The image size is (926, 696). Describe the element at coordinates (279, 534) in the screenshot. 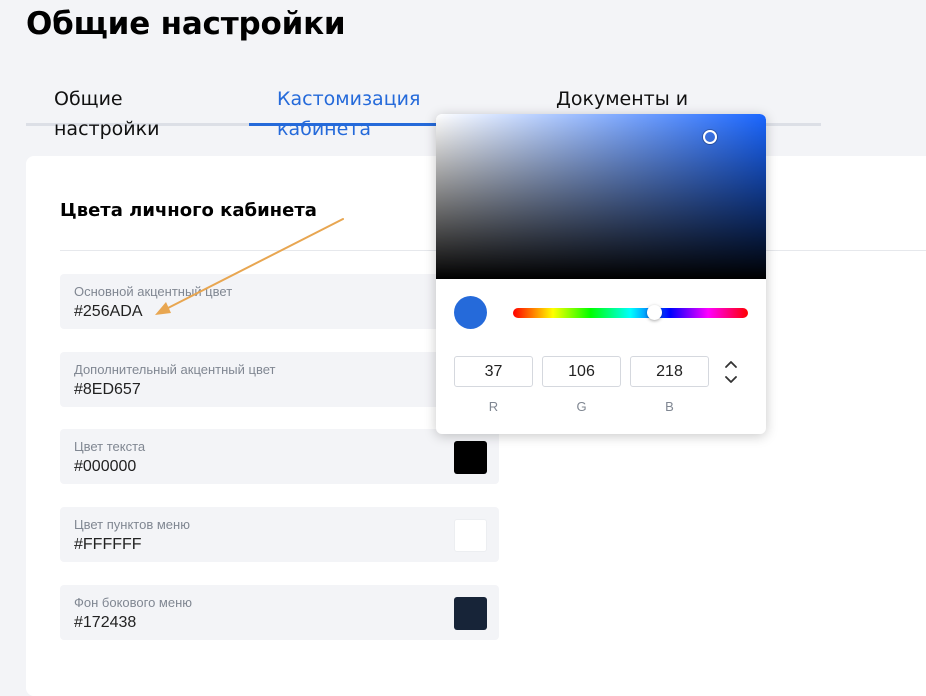

I see `color-field-menu-items: Цвет пунктов меню #FFFFFF` at that location.